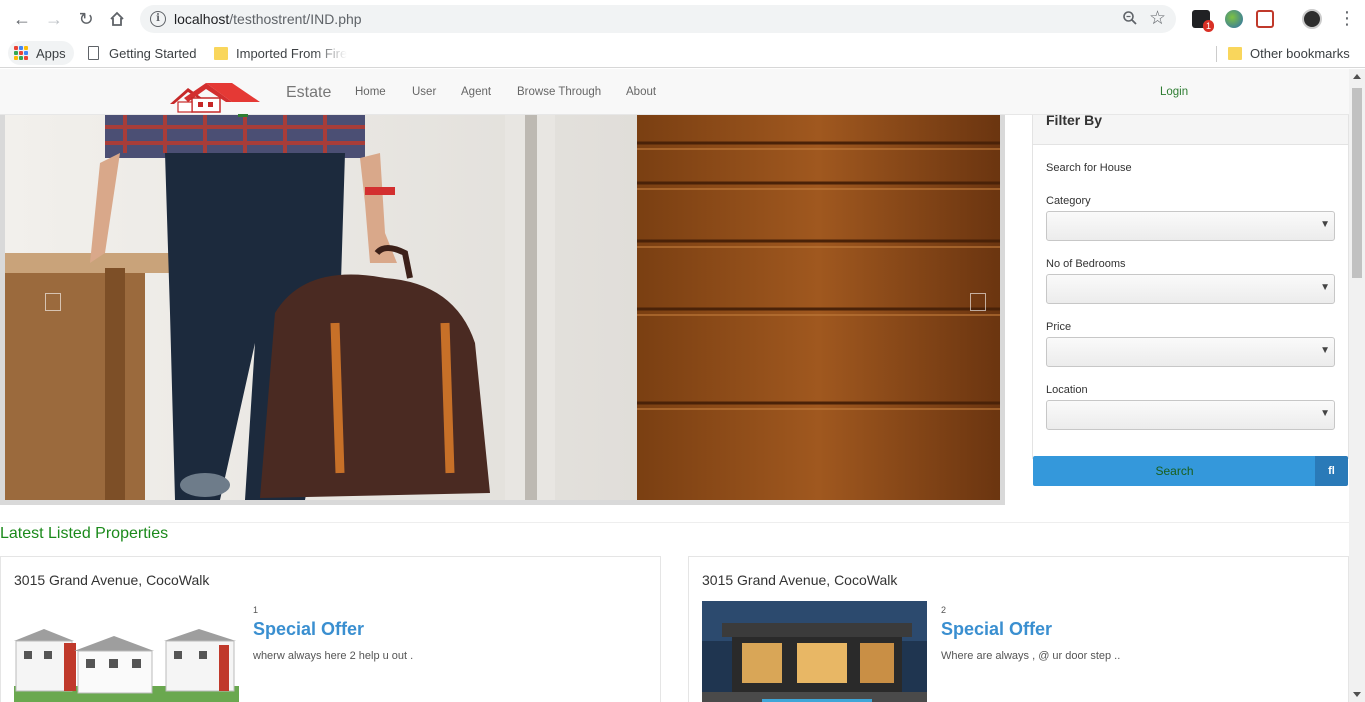 Image resolution: width=1365 pixels, height=702 pixels. I want to click on property-description: Where are always , @ ur door step .., so click(1031, 656).